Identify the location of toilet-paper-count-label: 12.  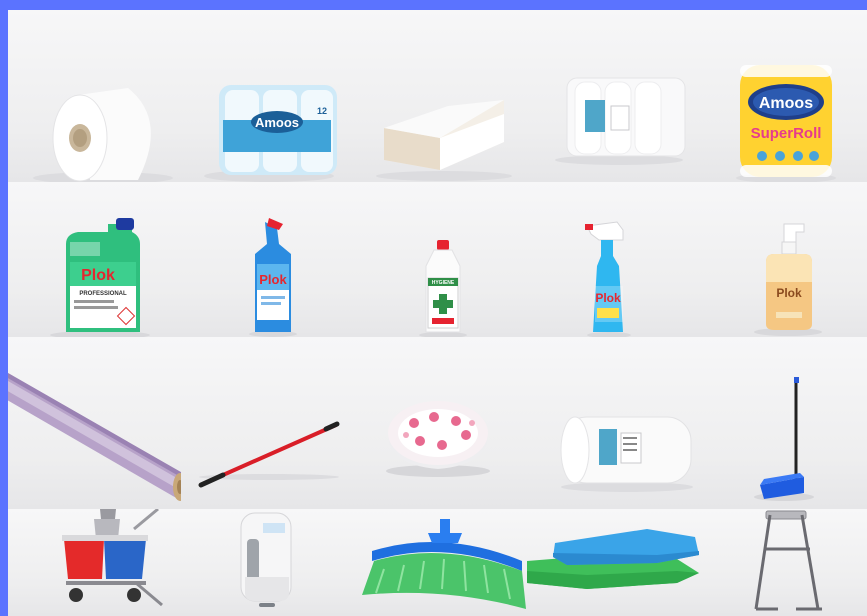
(322, 111).